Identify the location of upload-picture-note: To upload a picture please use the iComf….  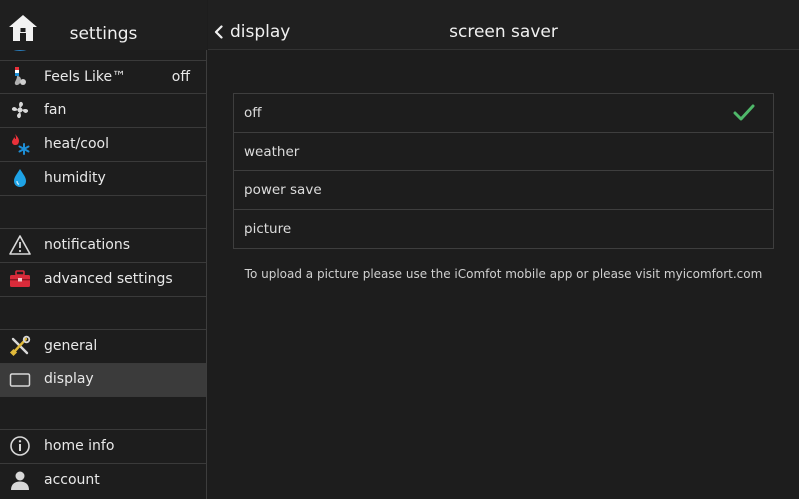
(503, 274).